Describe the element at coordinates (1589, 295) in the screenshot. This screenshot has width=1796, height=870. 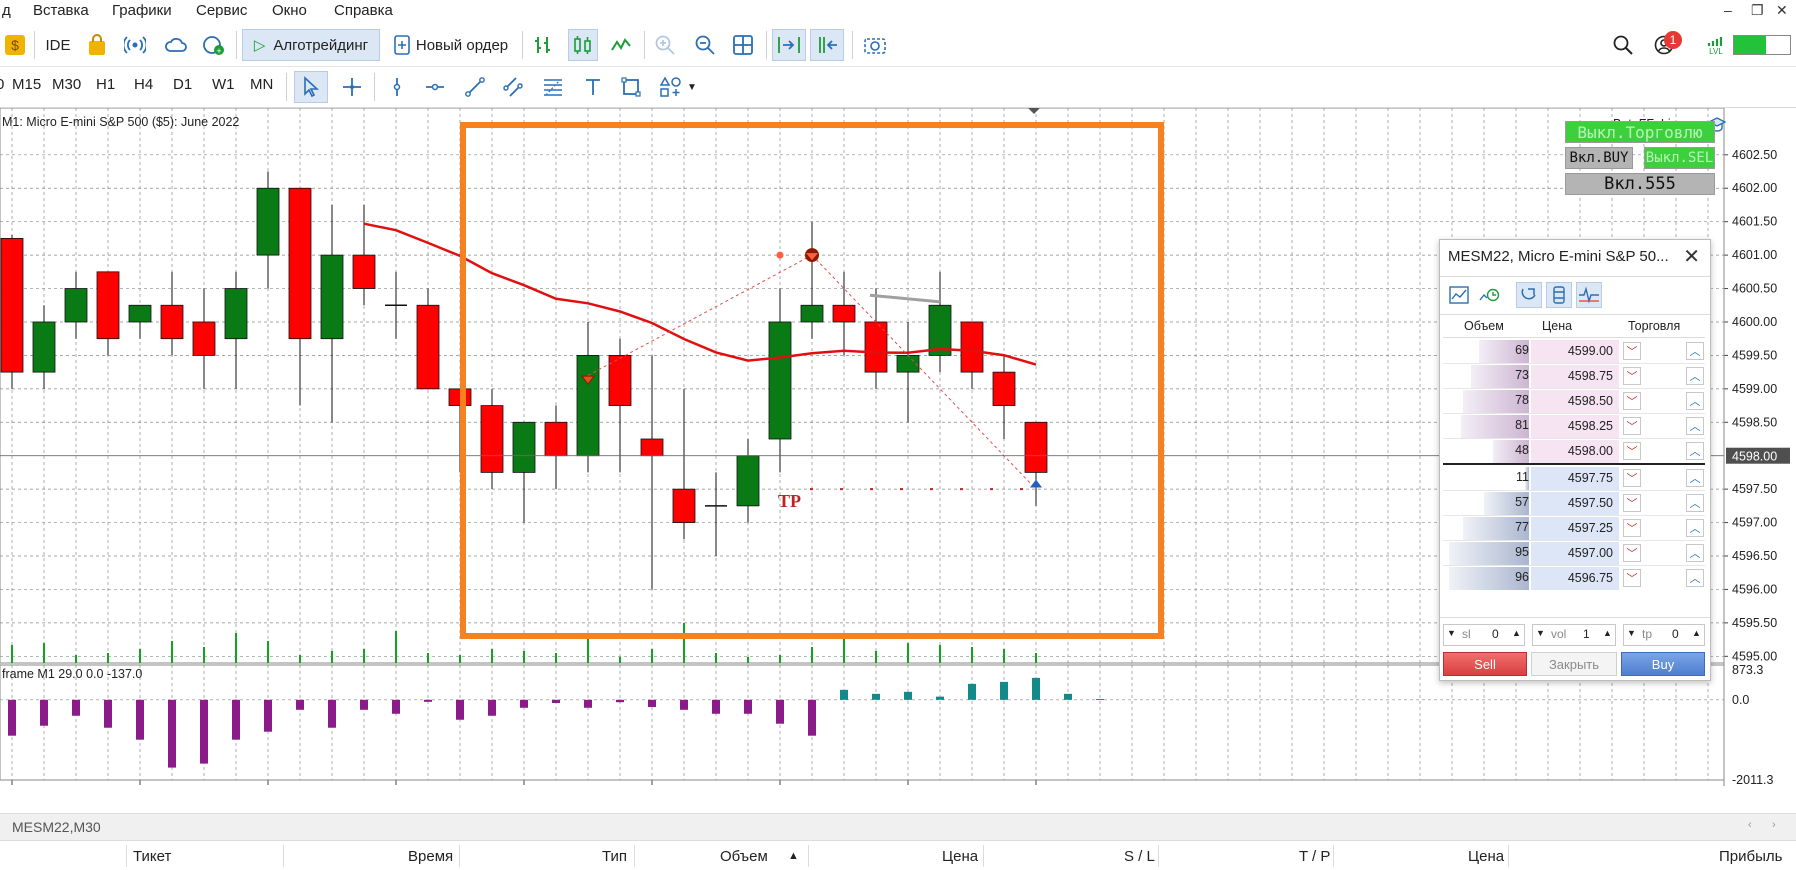
I see `dom-signals-button` at that location.